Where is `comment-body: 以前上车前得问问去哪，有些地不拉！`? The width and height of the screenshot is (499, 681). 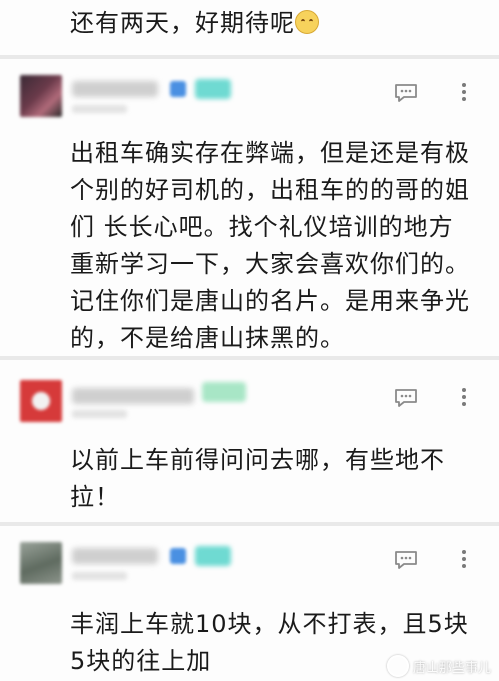
comment-body: 以前上车前得问问去哪，有些地不拉！ is located at coordinates (257, 478).